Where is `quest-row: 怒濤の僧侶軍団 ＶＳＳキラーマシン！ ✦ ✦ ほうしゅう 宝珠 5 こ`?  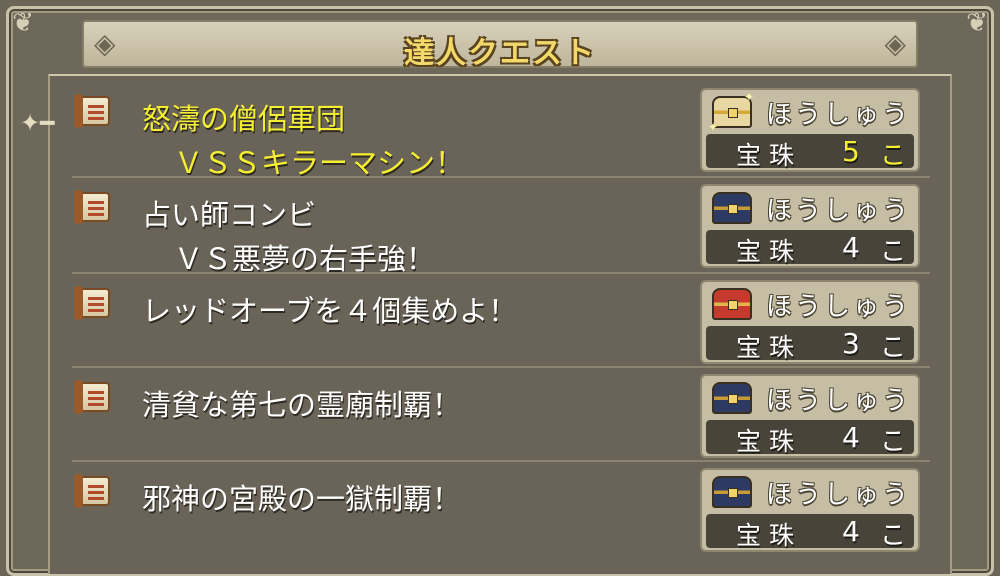 quest-row: 怒濤の僧侶軍団 ＶＳＳキラーマシン！ ✦ ✦ ほうしゅう 宝珠 5 こ is located at coordinates (492, 132).